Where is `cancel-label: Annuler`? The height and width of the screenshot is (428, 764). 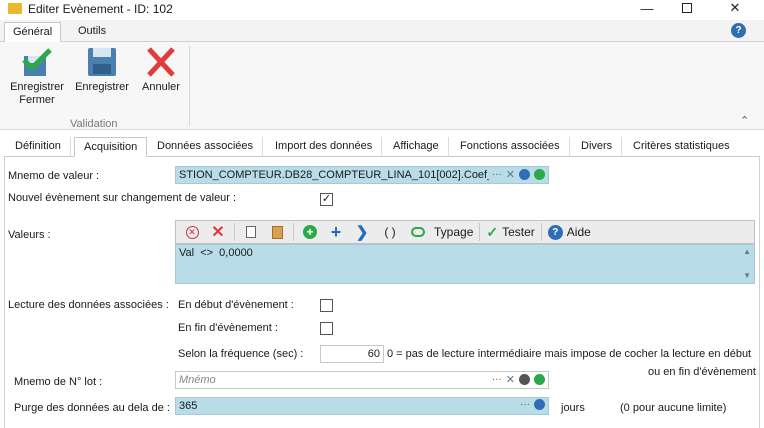 cancel-label: Annuler is located at coordinates (161, 87).